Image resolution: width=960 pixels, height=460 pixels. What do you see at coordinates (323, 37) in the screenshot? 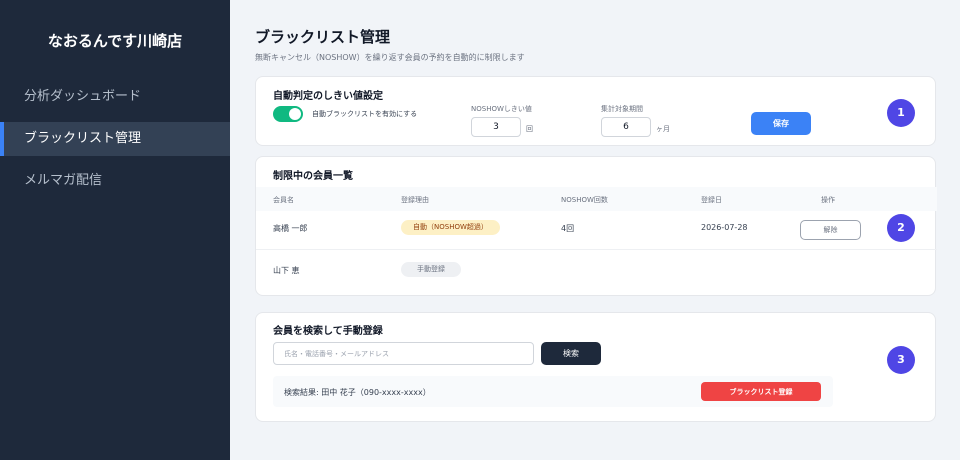
I see `page-title: ブラックリスト管理` at bounding box center [323, 37].